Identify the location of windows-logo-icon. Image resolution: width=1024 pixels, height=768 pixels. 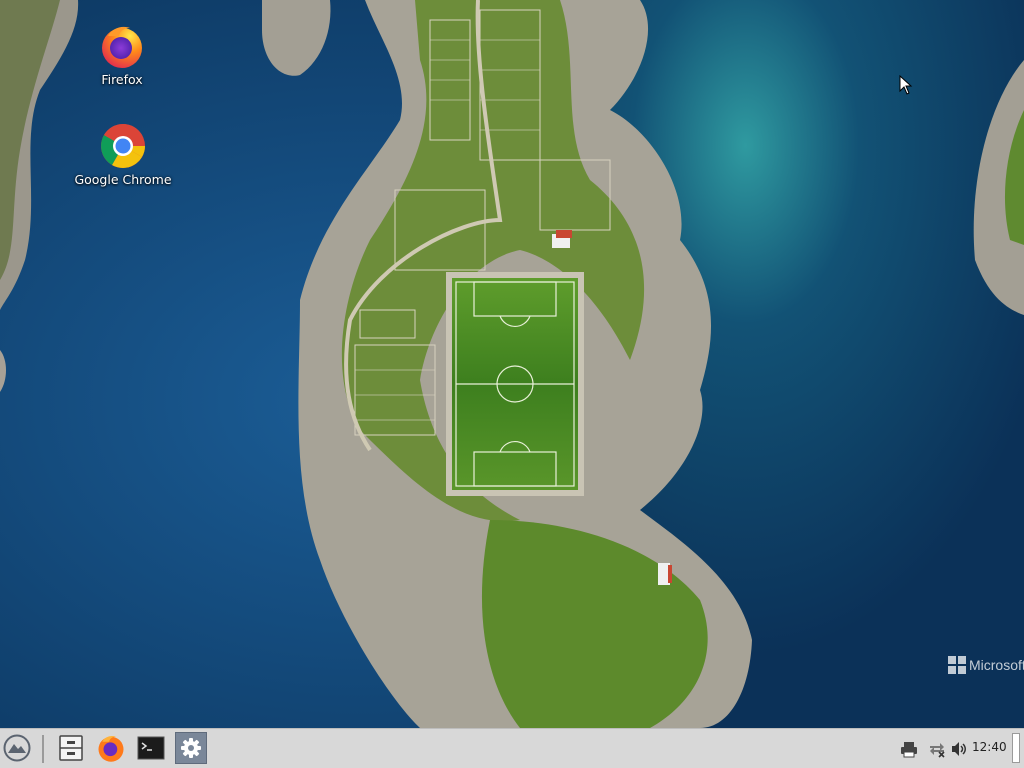
(957, 665).